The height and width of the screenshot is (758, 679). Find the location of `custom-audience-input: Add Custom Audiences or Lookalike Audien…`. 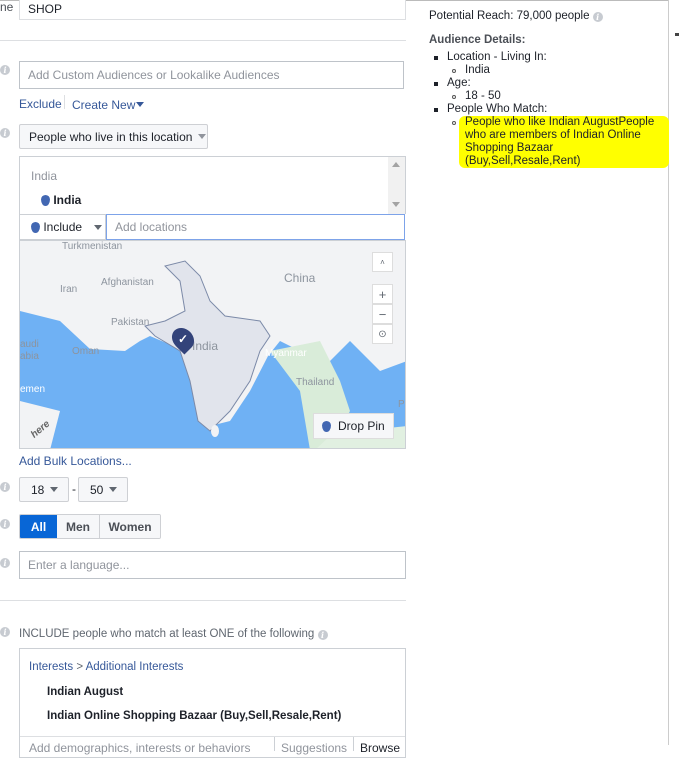

custom-audience-input: Add Custom Audiences or Lookalike Audien… is located at coordinates (211, 75).